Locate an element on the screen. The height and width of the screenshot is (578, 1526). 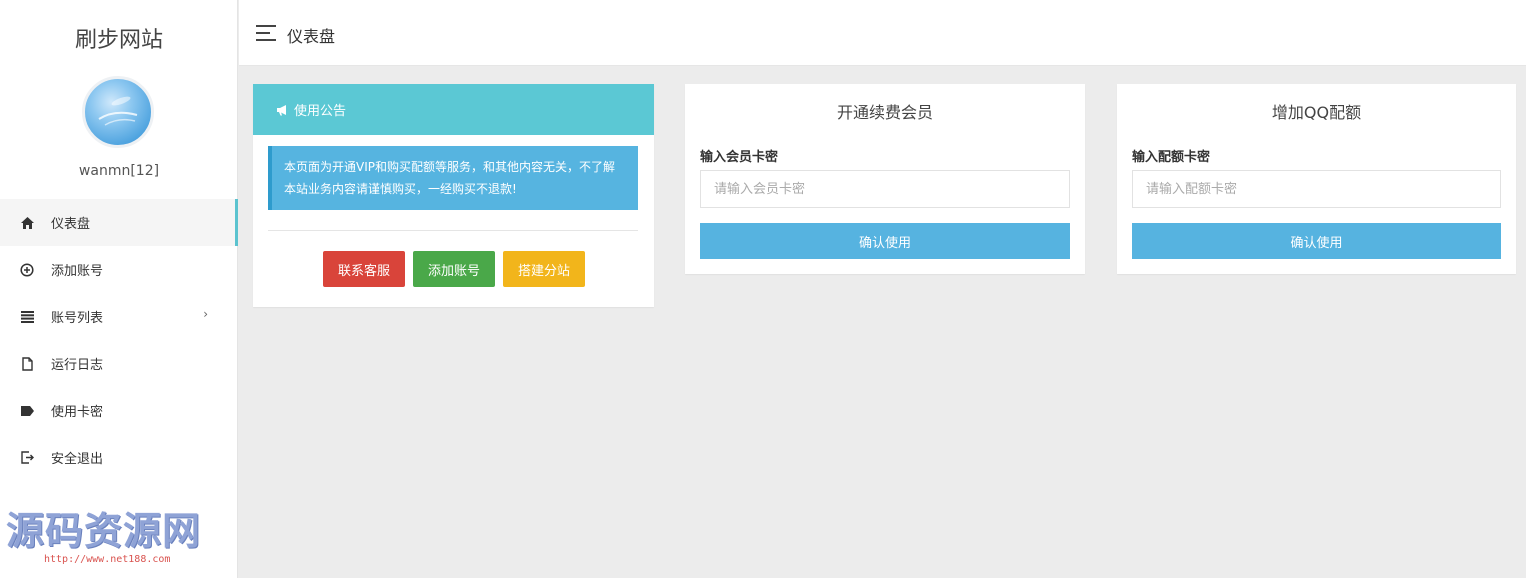
vip-key-label: 输入会员卡密 is located at coordinates (739, 157).